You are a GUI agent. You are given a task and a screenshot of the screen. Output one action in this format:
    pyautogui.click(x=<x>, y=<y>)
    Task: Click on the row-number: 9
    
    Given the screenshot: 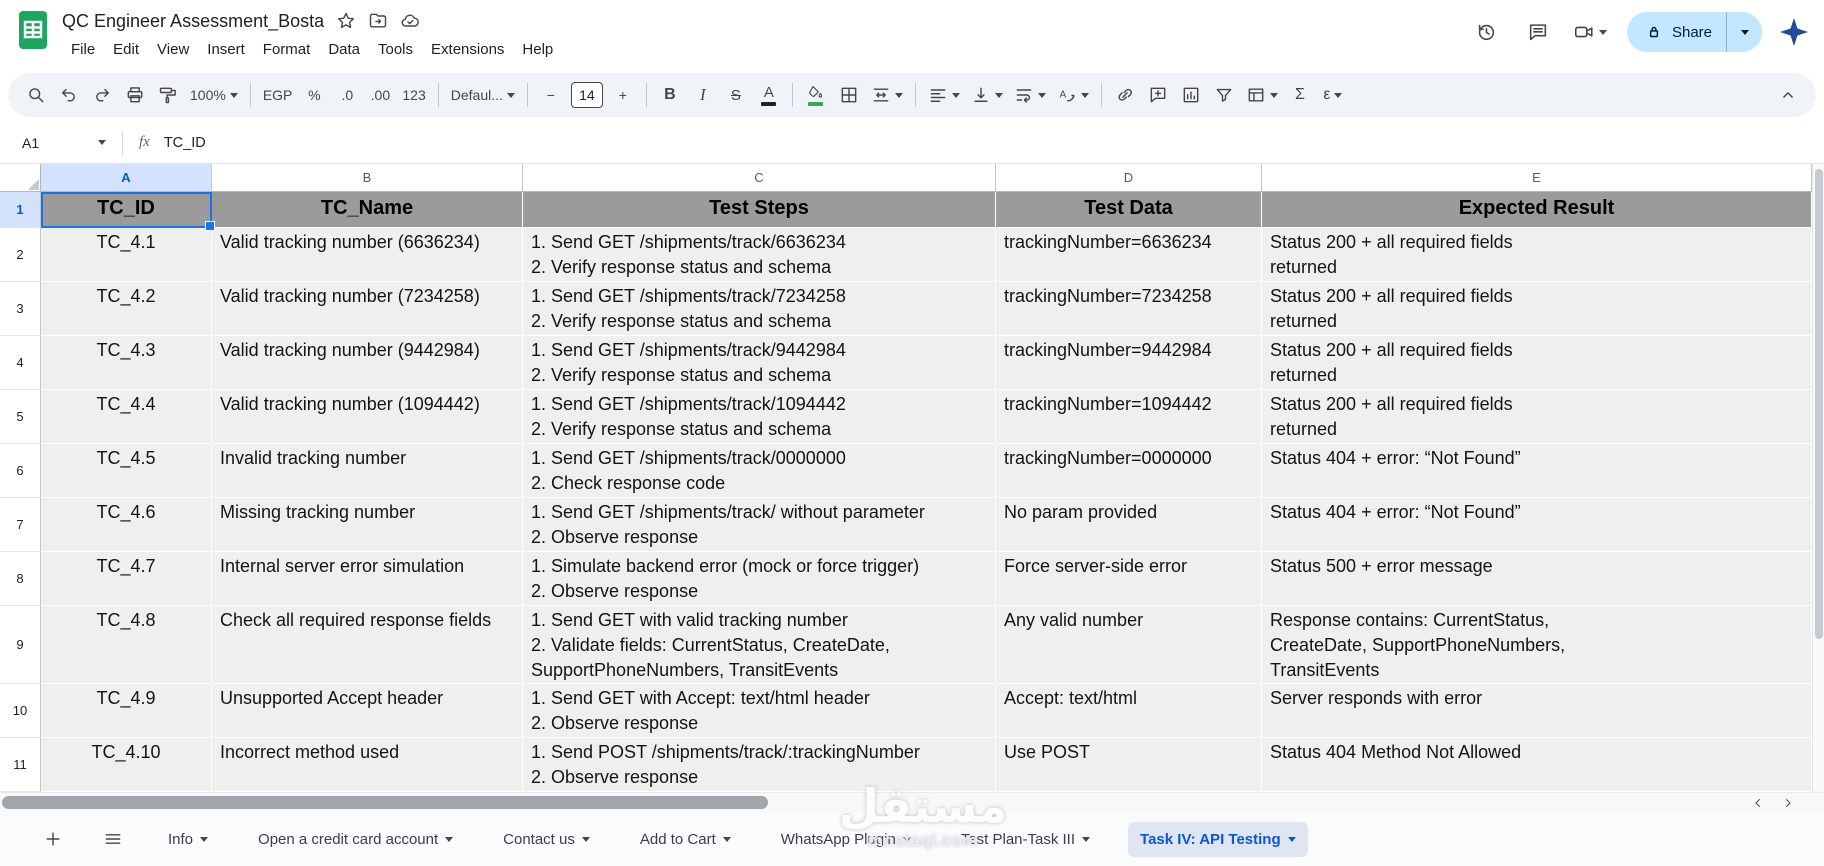 What is the action you would take?
    pyautogui.click(x=20, y=645)
    